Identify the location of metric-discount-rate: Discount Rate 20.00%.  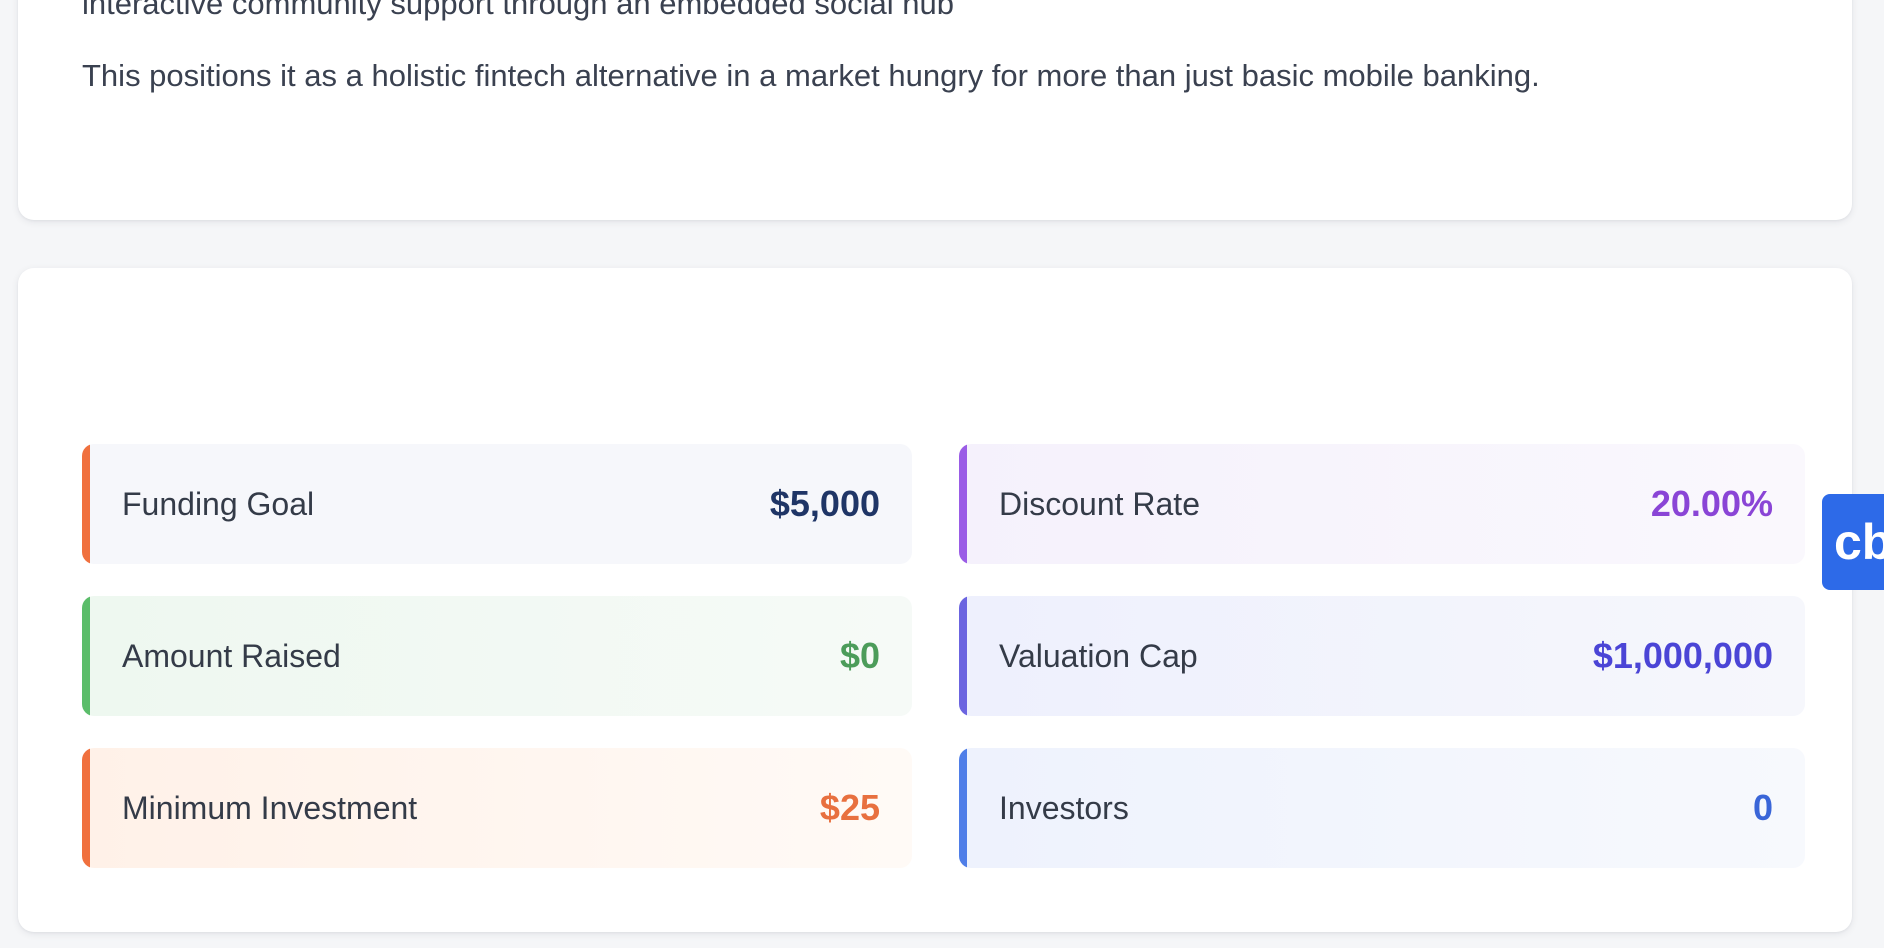
(1382, 504).